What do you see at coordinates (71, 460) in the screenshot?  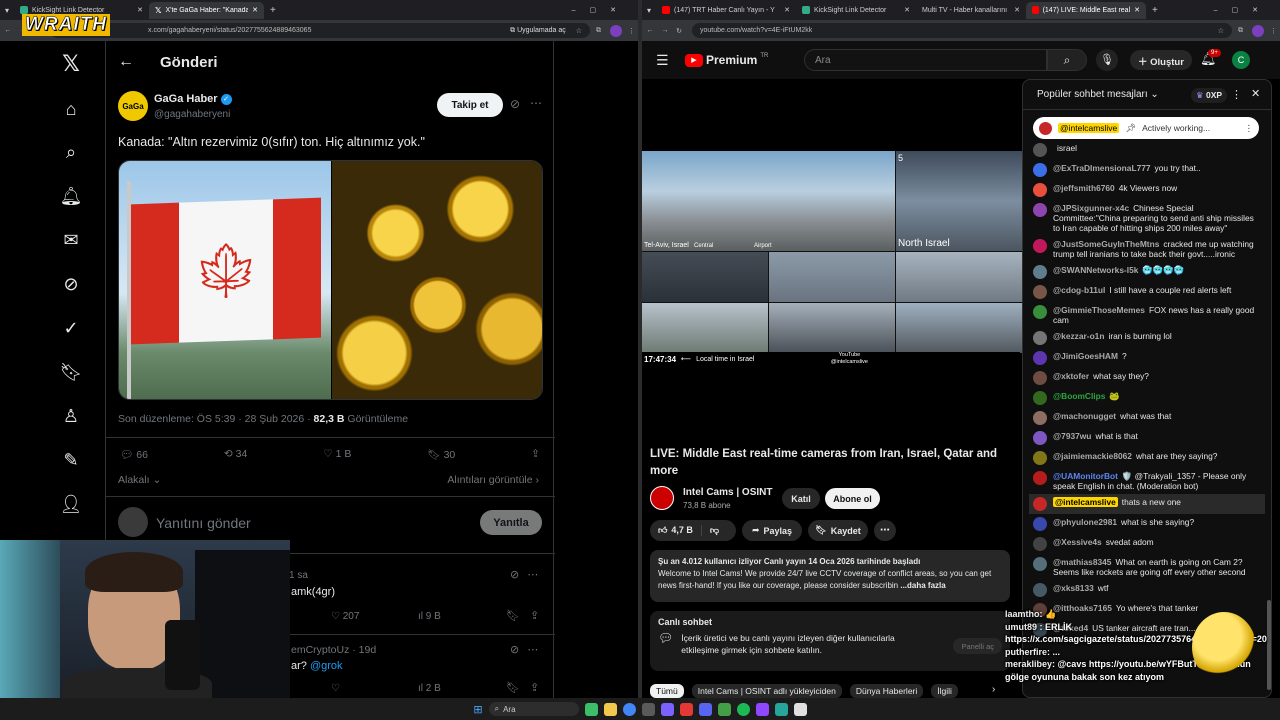 I see `communities-icon: ✎` at bounding box center [71, 460].